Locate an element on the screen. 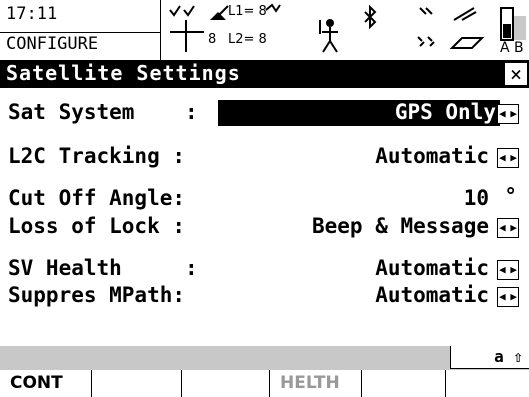 The height and width of the screenshot is (397, 529). antenna-icon is located at coordinates (465, 14).